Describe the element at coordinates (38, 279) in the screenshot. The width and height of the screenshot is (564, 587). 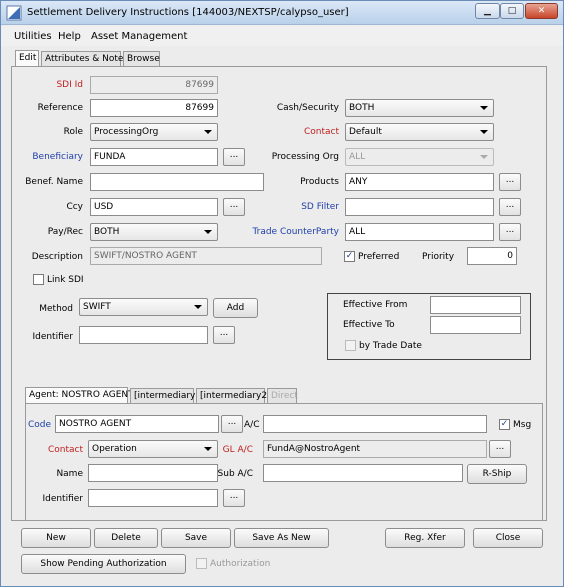
I see `link-sdi-checkbox` at that location.